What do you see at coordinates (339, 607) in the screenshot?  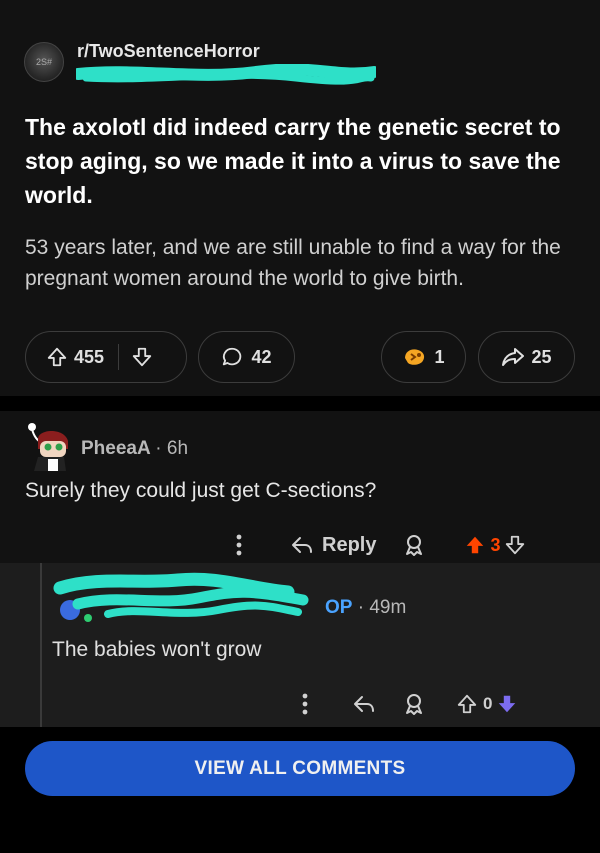 I see `op-badge: OP` at bounding box center [339, 607].